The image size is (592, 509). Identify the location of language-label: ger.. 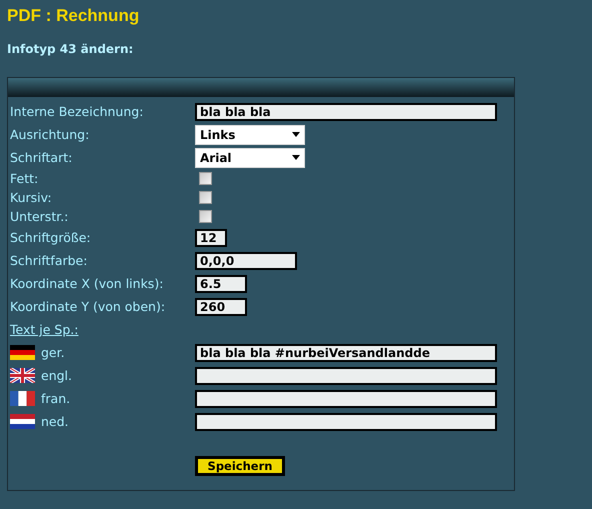
(53, 352).